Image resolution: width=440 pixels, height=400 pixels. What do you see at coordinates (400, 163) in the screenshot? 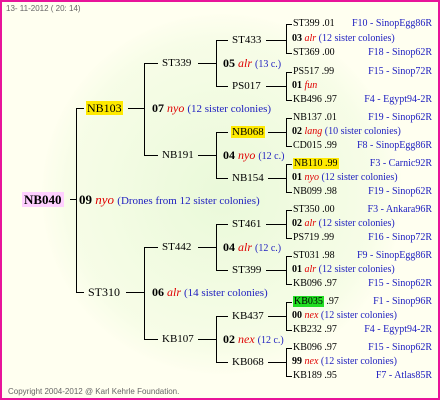
I see `pedigree-ref: F3 - Carnic92R` at bounding box center [400, 163].